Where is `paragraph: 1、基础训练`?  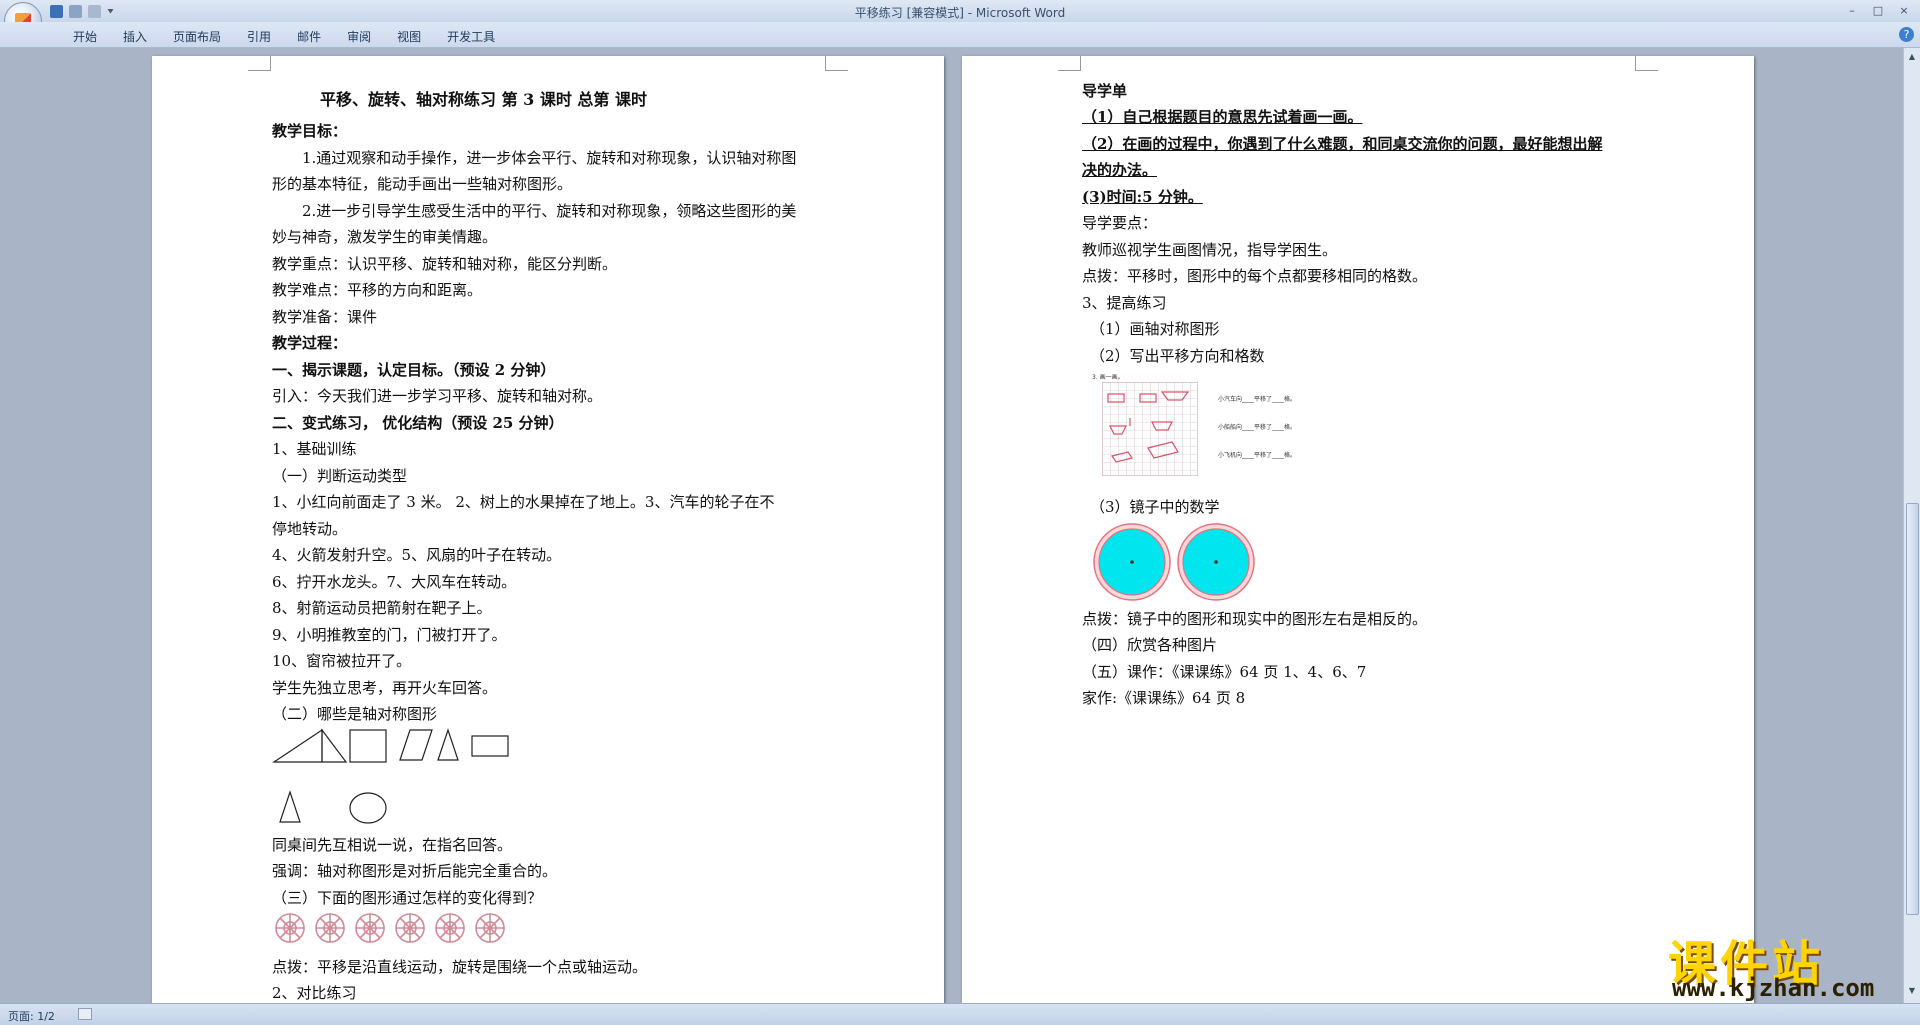
paragraph: 1、基础训练 is located at coordinates (314, 449).